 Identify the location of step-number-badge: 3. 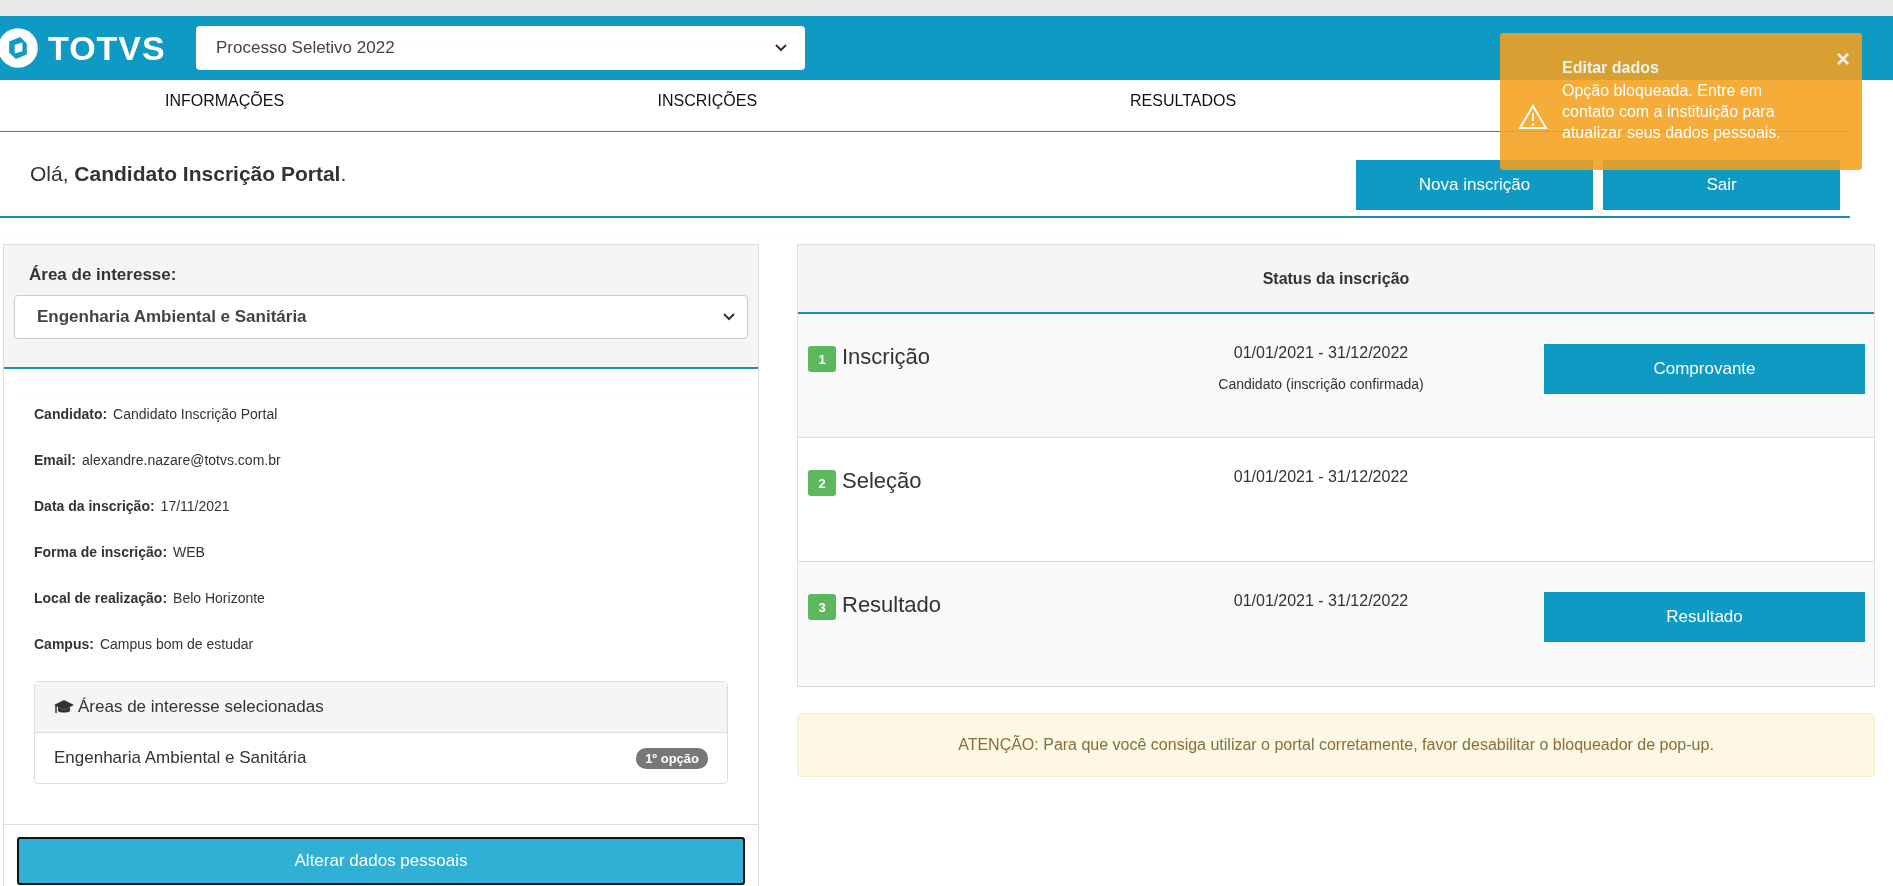
(822, 607).